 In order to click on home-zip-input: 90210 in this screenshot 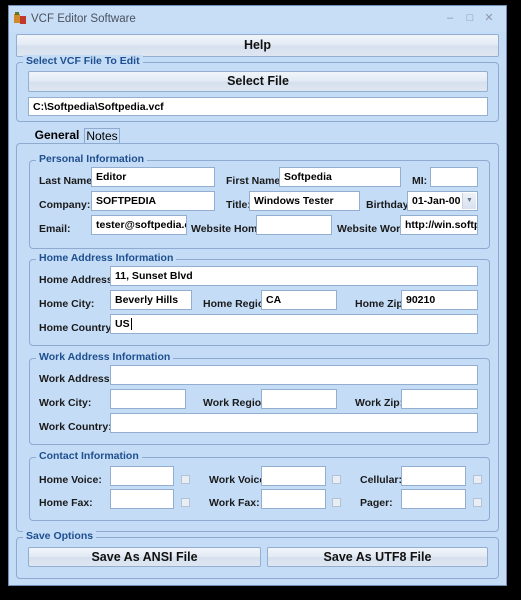, I will do `click(439, 300)`.